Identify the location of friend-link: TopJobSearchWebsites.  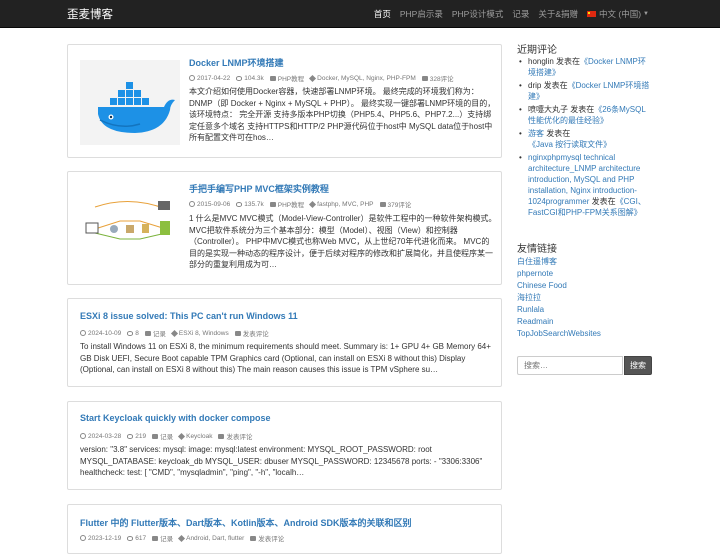
(559, 333).